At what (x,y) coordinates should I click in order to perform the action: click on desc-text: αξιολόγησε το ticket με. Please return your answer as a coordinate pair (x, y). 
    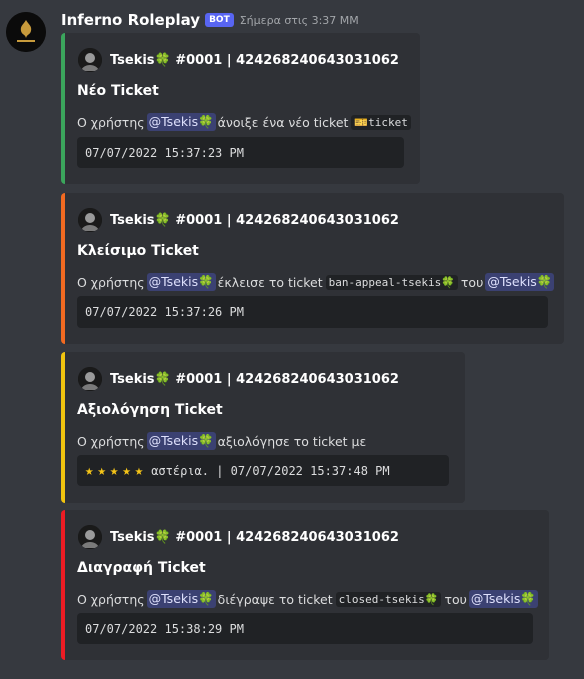
    Looking at the image, I should click on (292, 441).